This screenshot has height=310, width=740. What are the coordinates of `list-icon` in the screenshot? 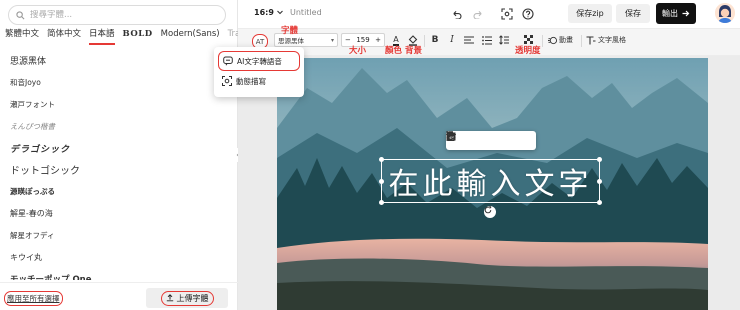 It's located at (487, 40).